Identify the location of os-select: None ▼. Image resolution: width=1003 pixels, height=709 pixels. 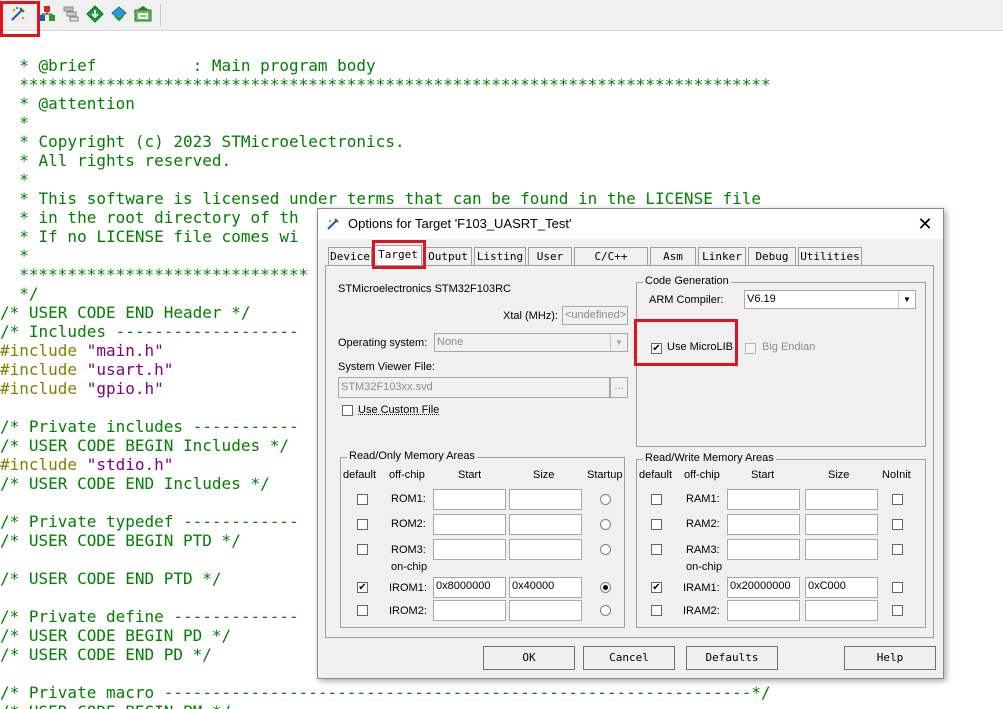
(531, 342).